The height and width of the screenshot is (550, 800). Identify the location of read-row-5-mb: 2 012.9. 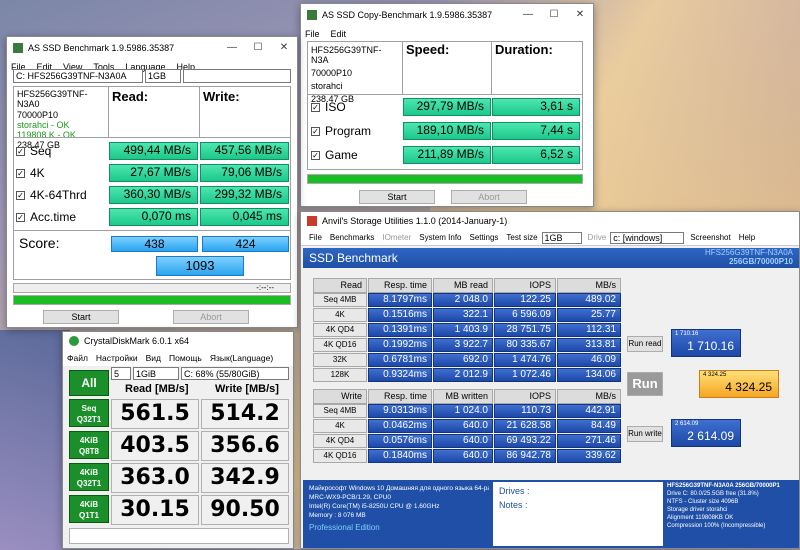
(463, 375).